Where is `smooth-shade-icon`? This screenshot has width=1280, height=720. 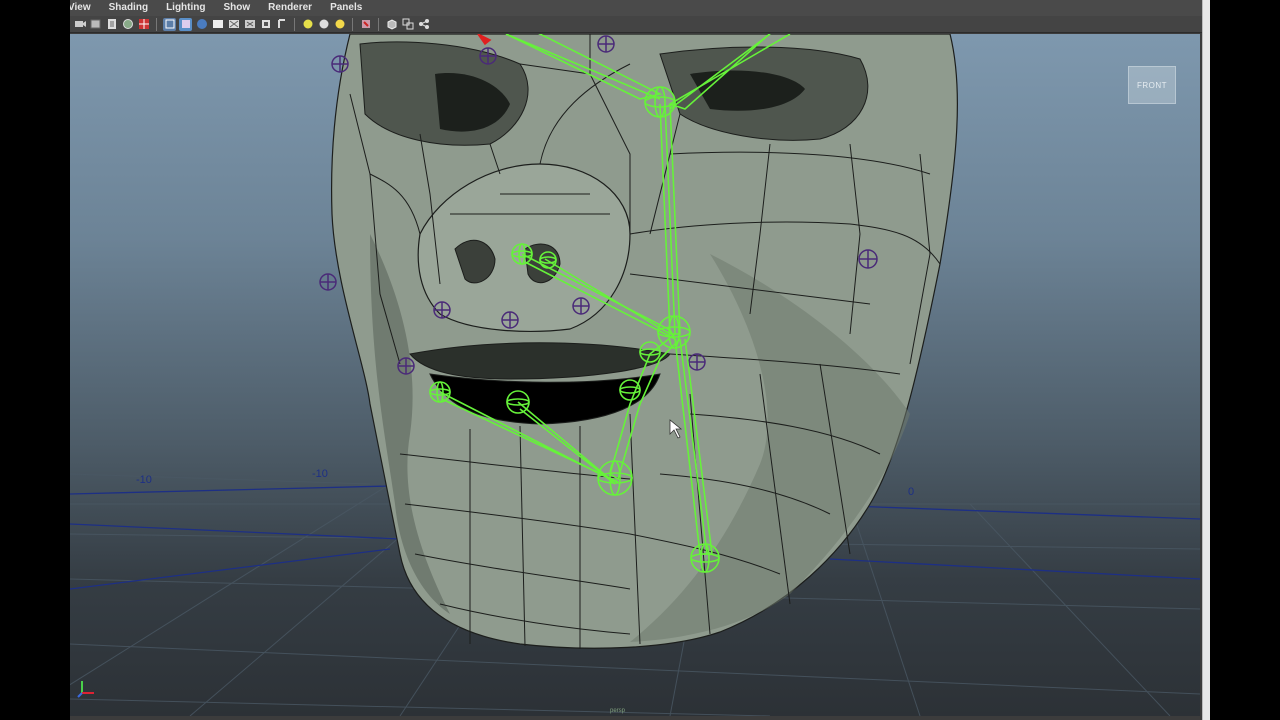 smooth-shade-icon is located at coordinates (185, 24).